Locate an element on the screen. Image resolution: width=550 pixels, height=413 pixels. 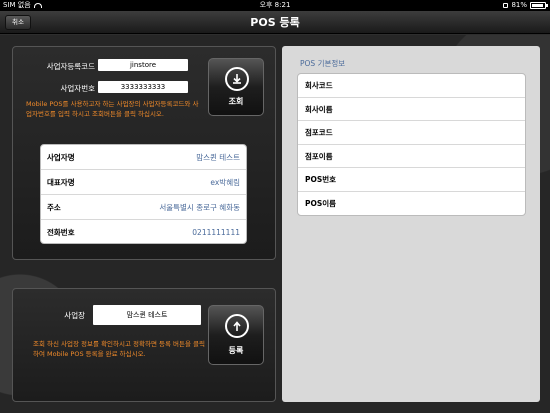
search-button: 조회 is located at coordinates (236, 87).